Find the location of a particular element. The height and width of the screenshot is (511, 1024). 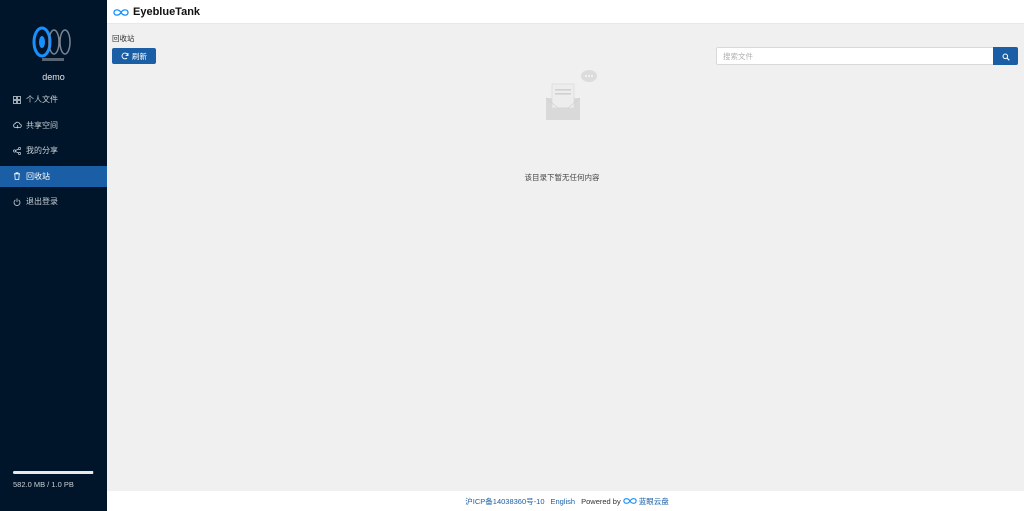

share-icon is located at coordinates (17, 151).